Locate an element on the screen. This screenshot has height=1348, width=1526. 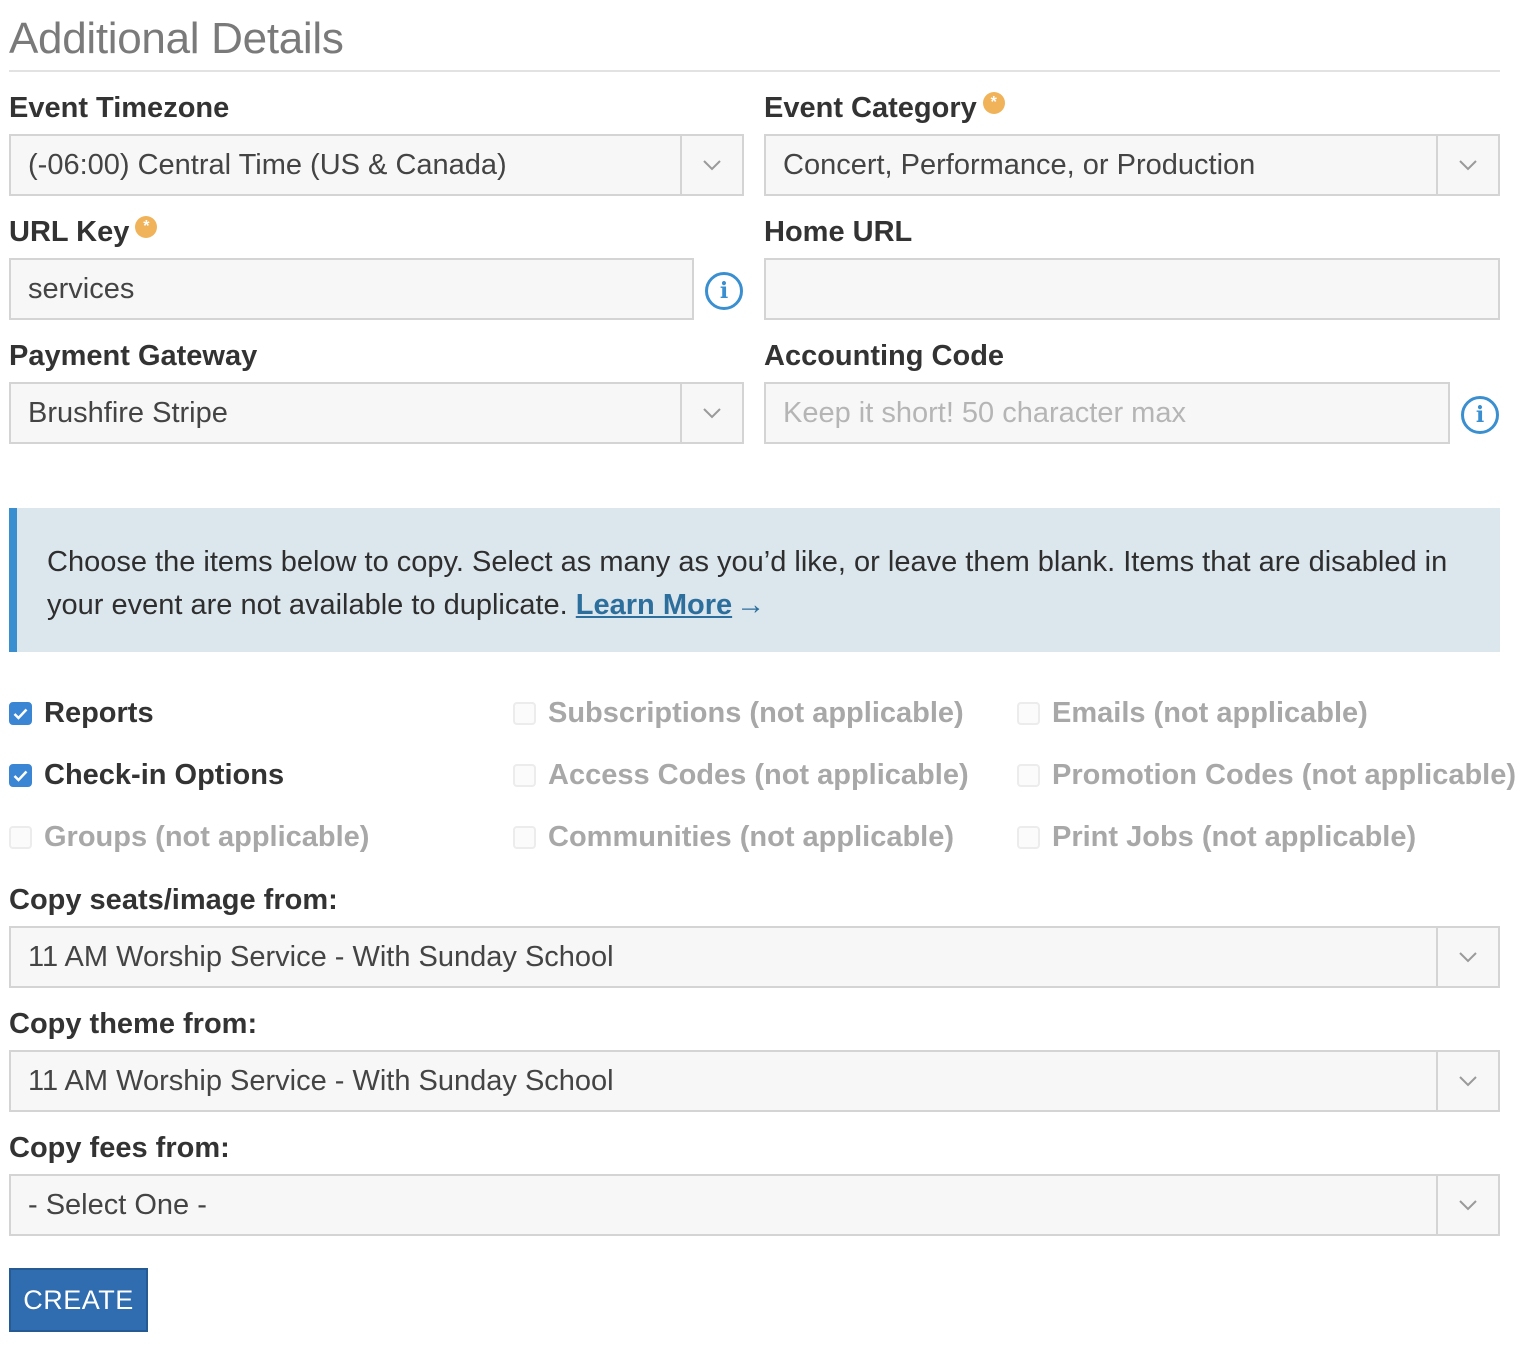
copy-option-label: Subscriptions (not applicable) is located at coordinates (756, 713).